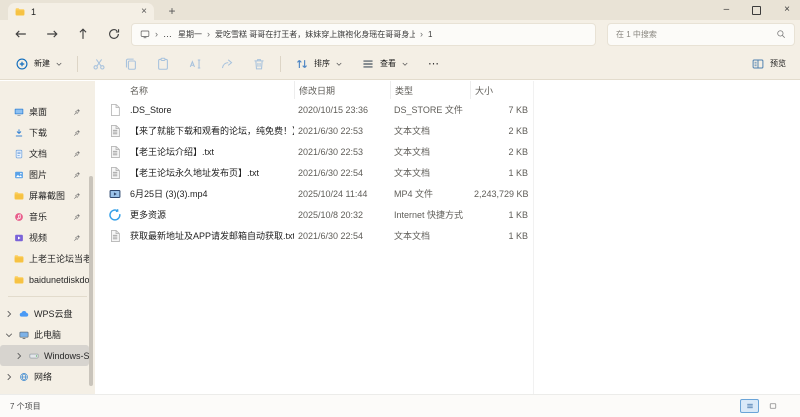  Describe the element at coordinates (44, 355) in the screenshot. I see `sidebar-item-Windows-SSD: Windows-SSD` at that location.